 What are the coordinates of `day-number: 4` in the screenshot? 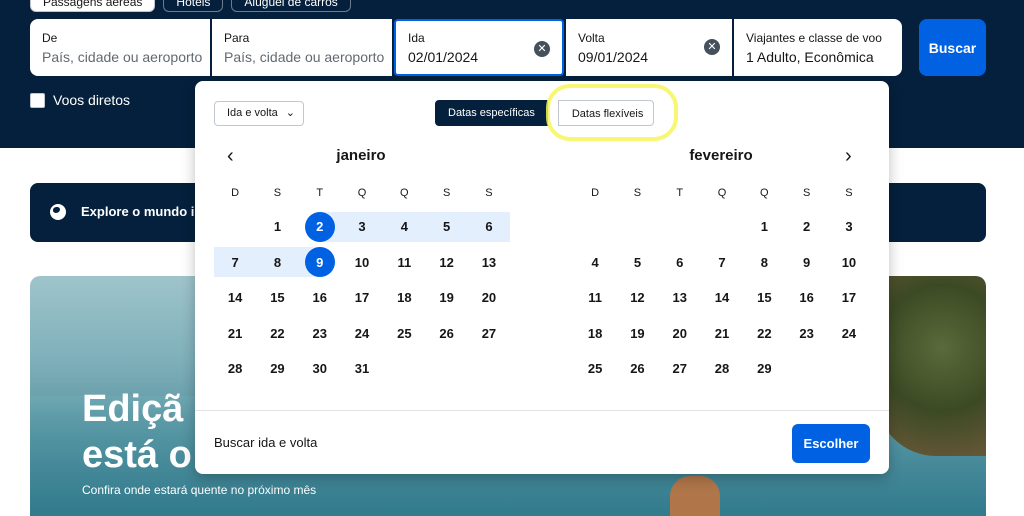 It's located at (595, 262).